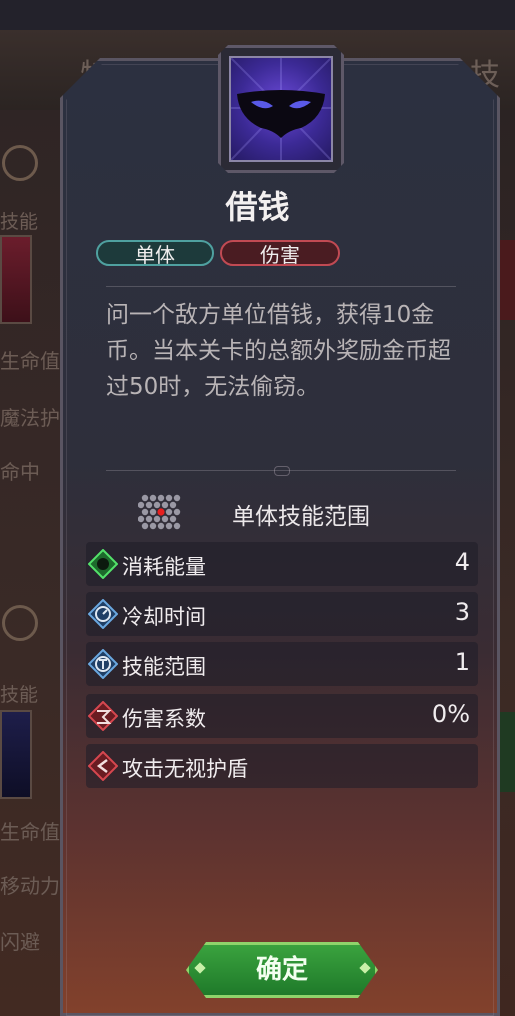 The height and width of the screenshot is (1016, 515). What do you see at coordinates (103, 766) in the screenshot?
I see `ignore-shield-icon` at bounding box center [103, 766].